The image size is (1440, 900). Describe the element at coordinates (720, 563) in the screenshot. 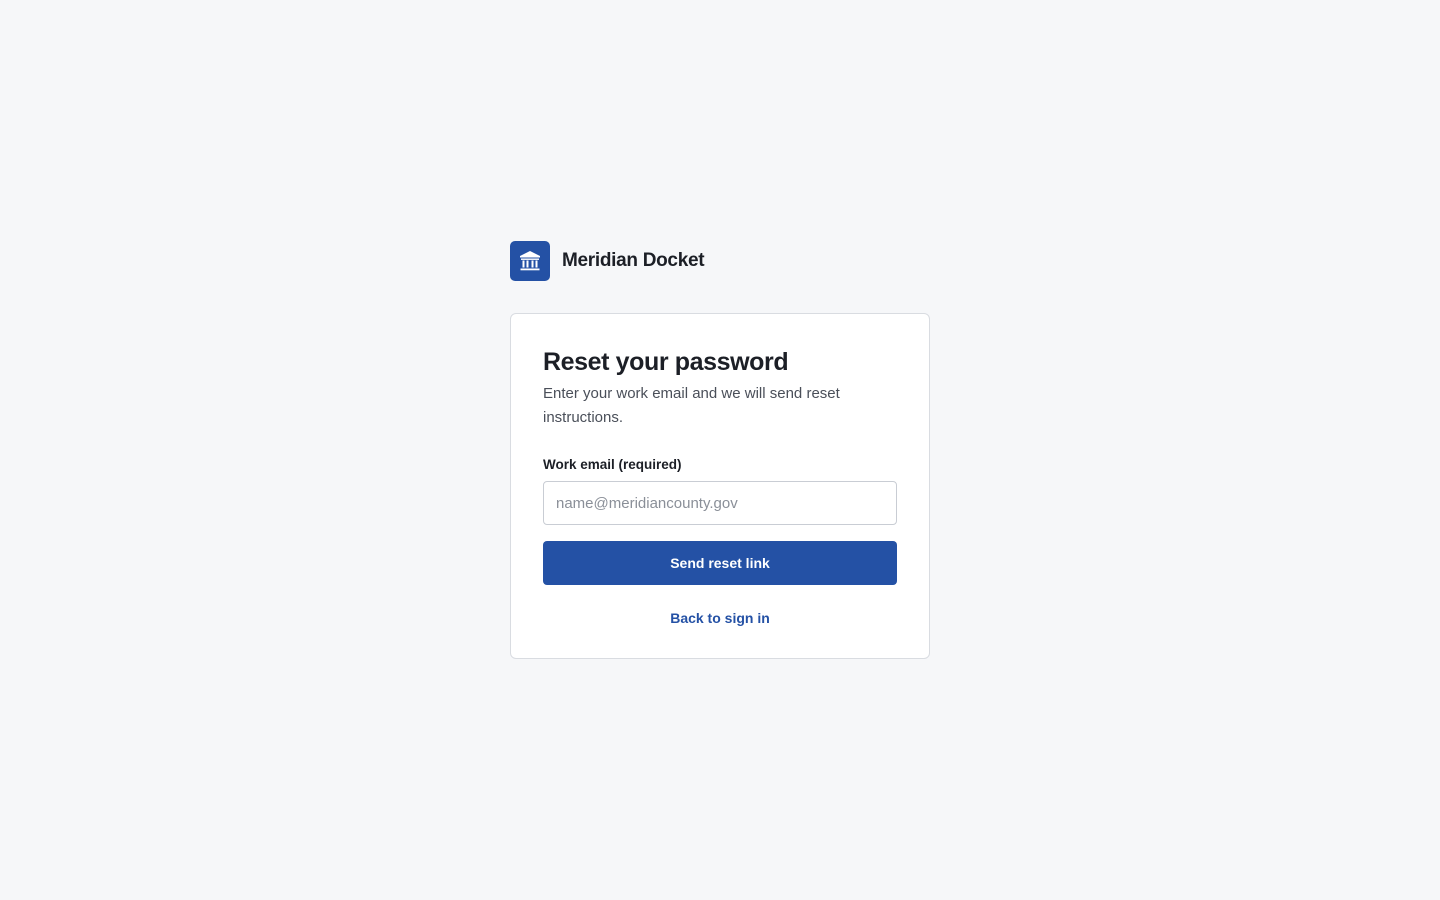

I see `send-reset-link-button: Send reset link` at that location.